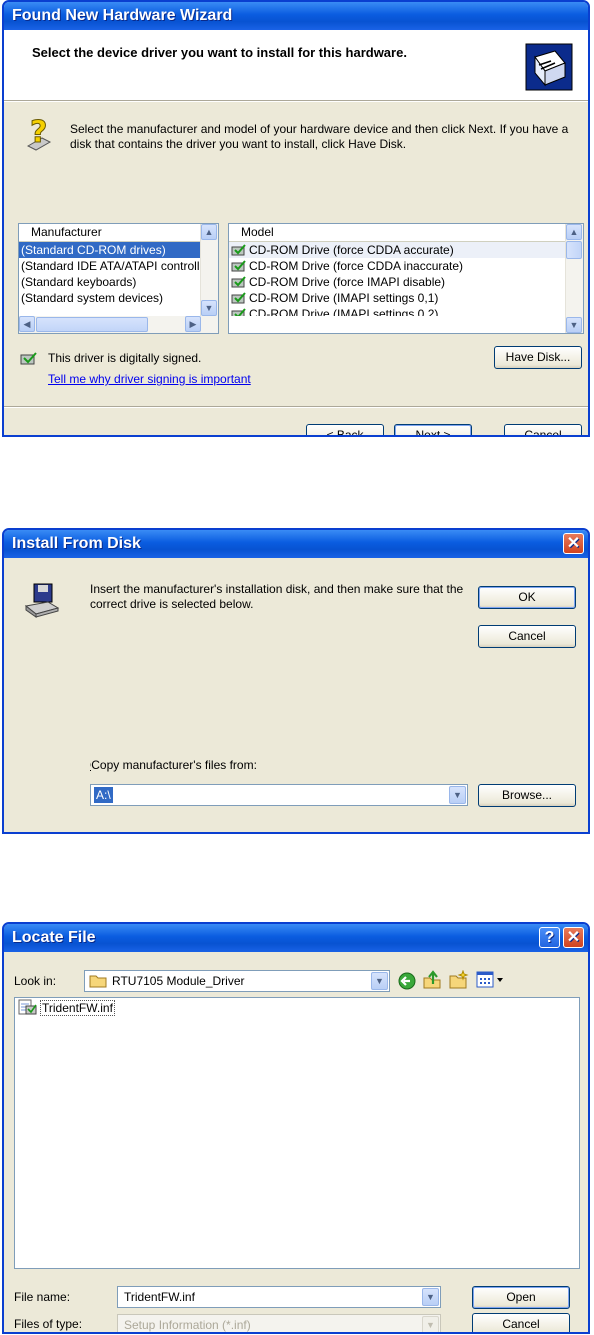  I want to click on wizard-title-bar: Found New Hardware Wizard, so click(296, 16).